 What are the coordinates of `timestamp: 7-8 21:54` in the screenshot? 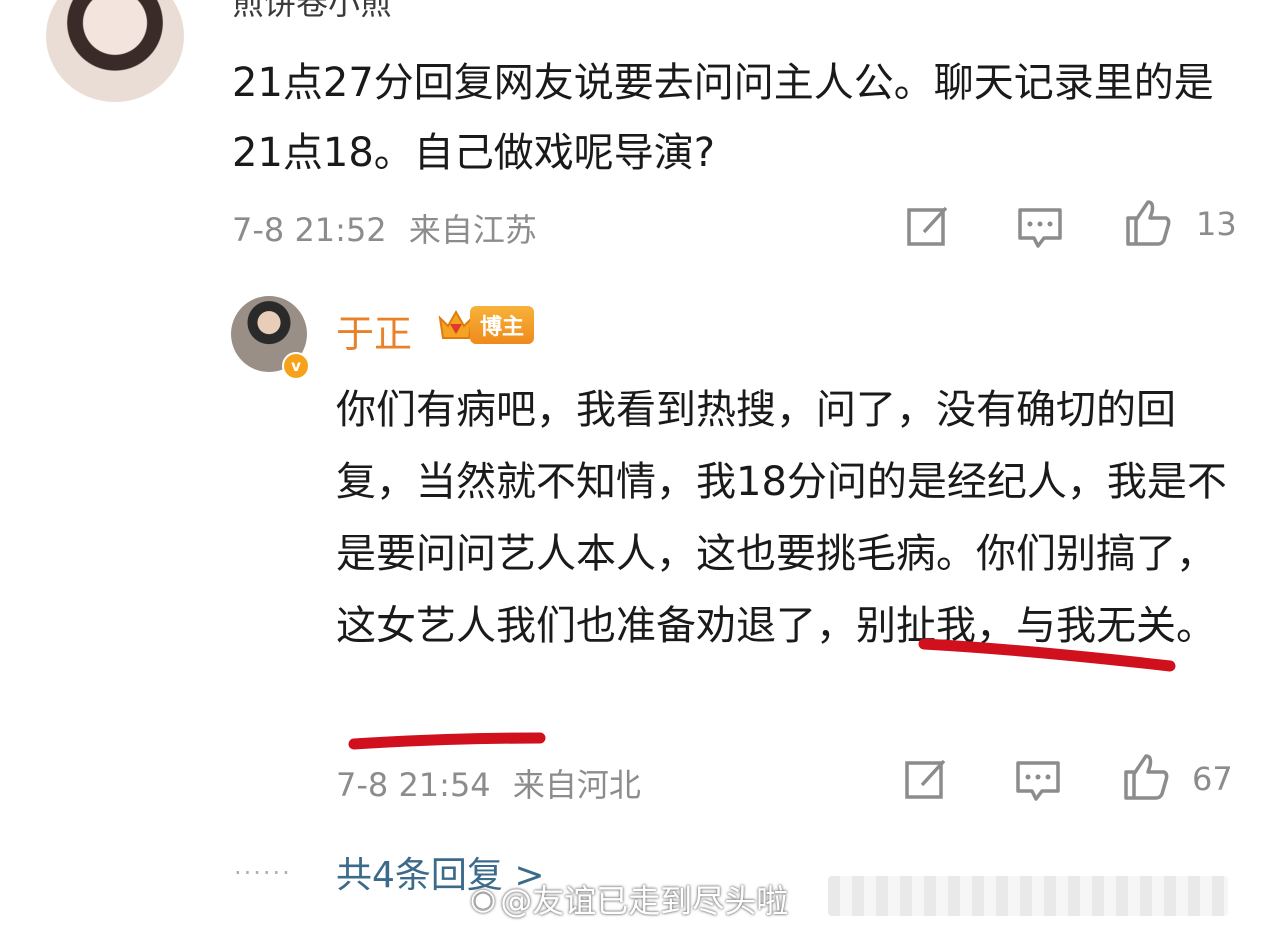 It's located at (413, 785).